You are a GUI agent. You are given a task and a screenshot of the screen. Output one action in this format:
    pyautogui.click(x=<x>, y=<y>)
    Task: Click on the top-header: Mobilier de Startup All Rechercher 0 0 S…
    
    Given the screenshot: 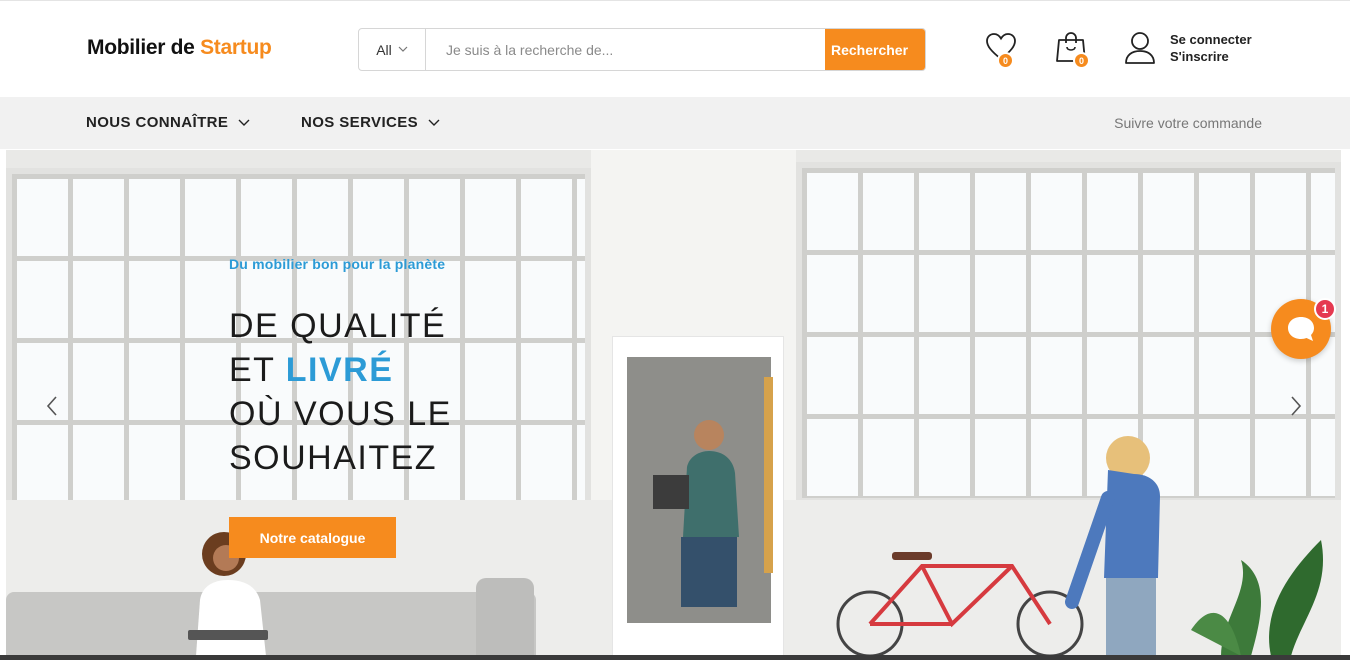 What is the action you would take?
    pyautogui.click(x=675, y=48)
    